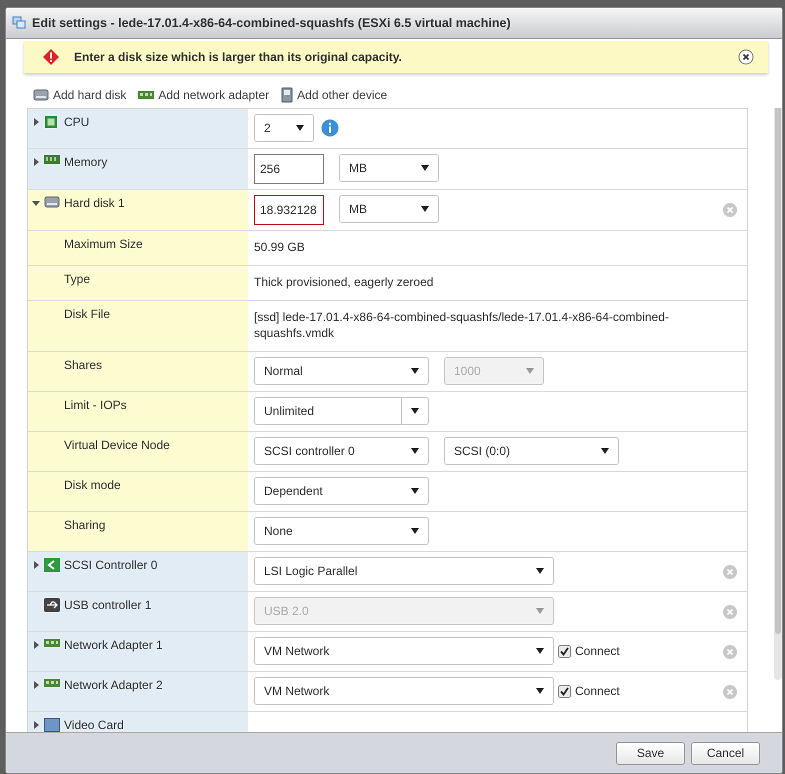 The height and width of the screenshot is (774, 785). I want to click on dropdown: 2, so click(284, 128).